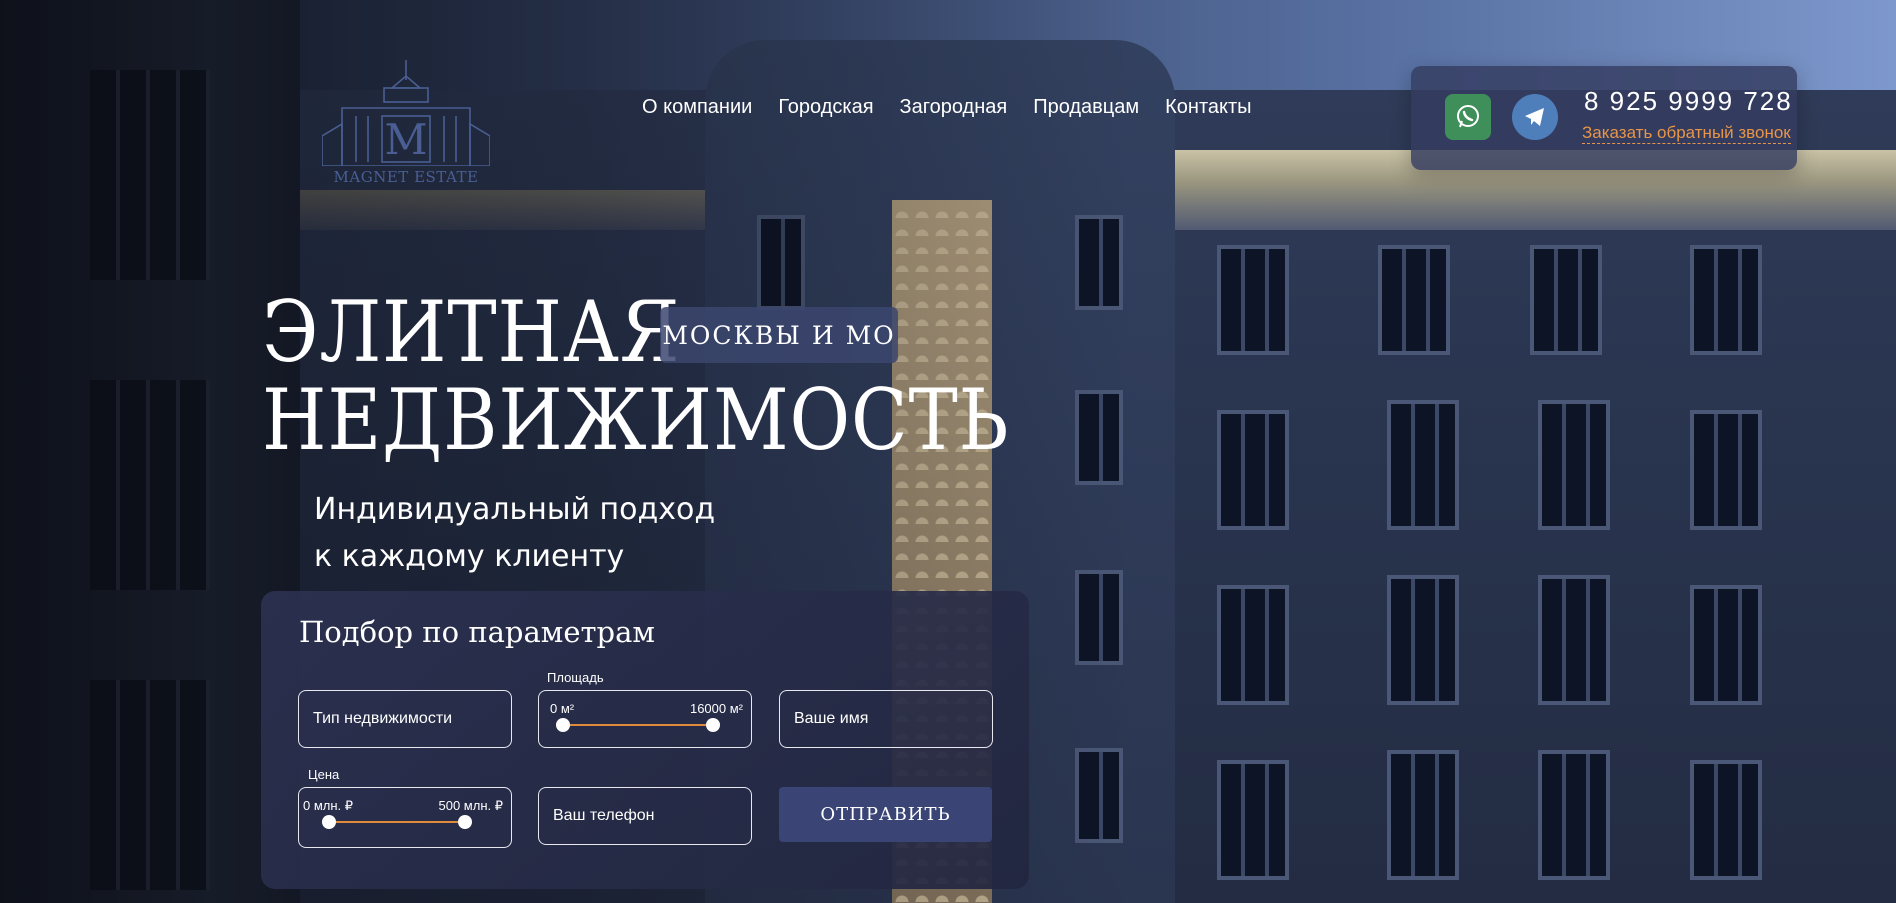  Describe the element at coordinates (562, 708) in the screenshot. I see `area-min-value: 0 м²` at that location.